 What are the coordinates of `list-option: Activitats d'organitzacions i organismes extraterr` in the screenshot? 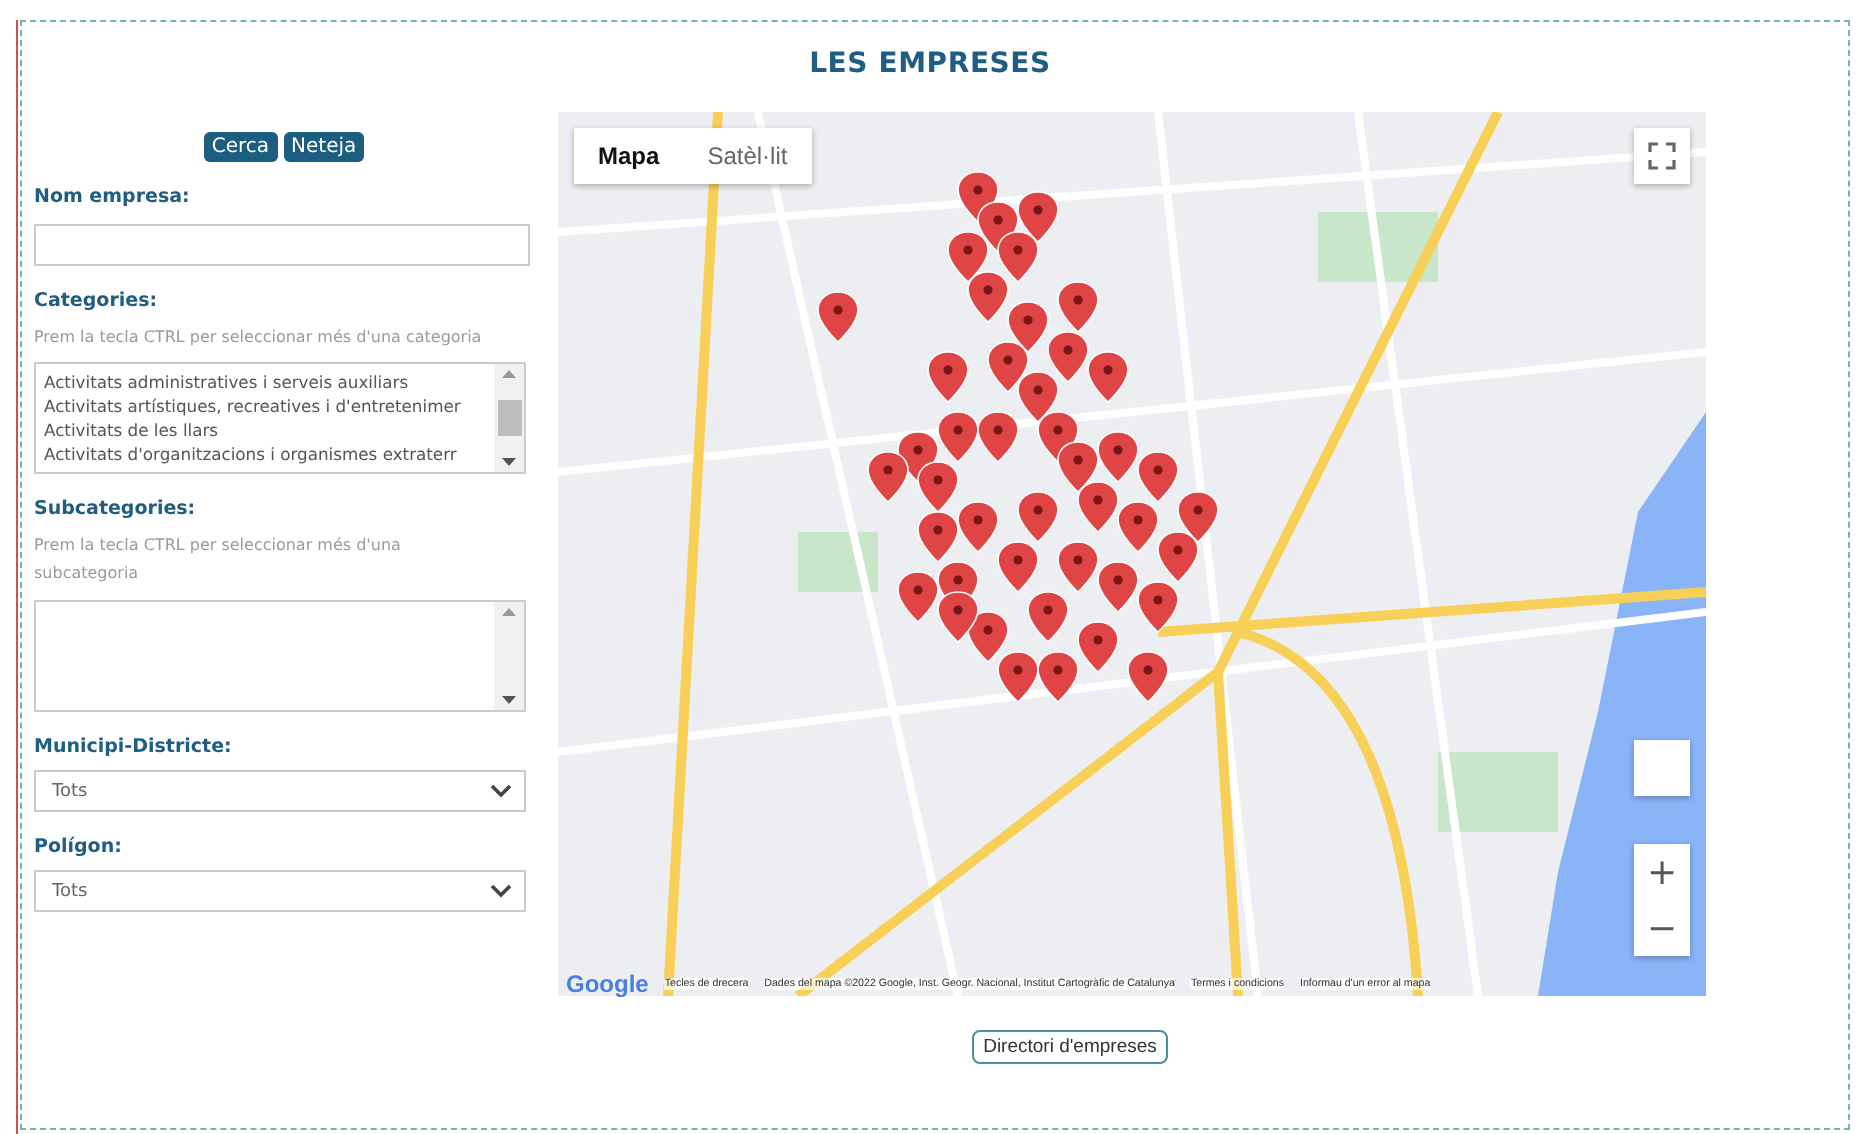 It's located at (269, 454).